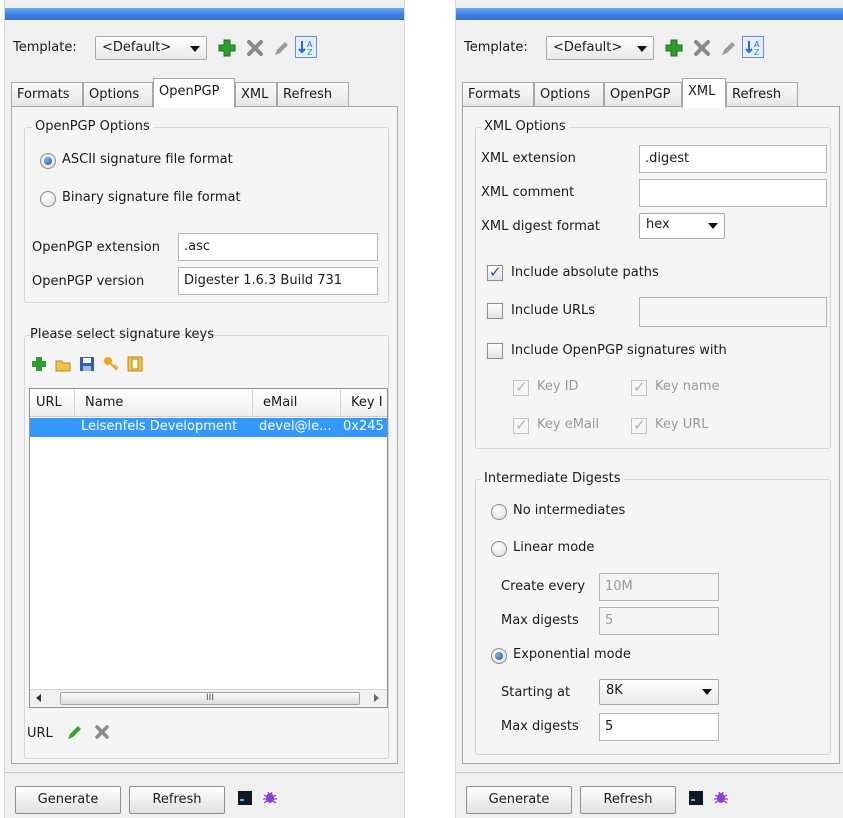 This screenshot has width=843, height=818. Describe the element at coordinates (733, 193) in the screenshot. I see `xml-comment-input` at that location.